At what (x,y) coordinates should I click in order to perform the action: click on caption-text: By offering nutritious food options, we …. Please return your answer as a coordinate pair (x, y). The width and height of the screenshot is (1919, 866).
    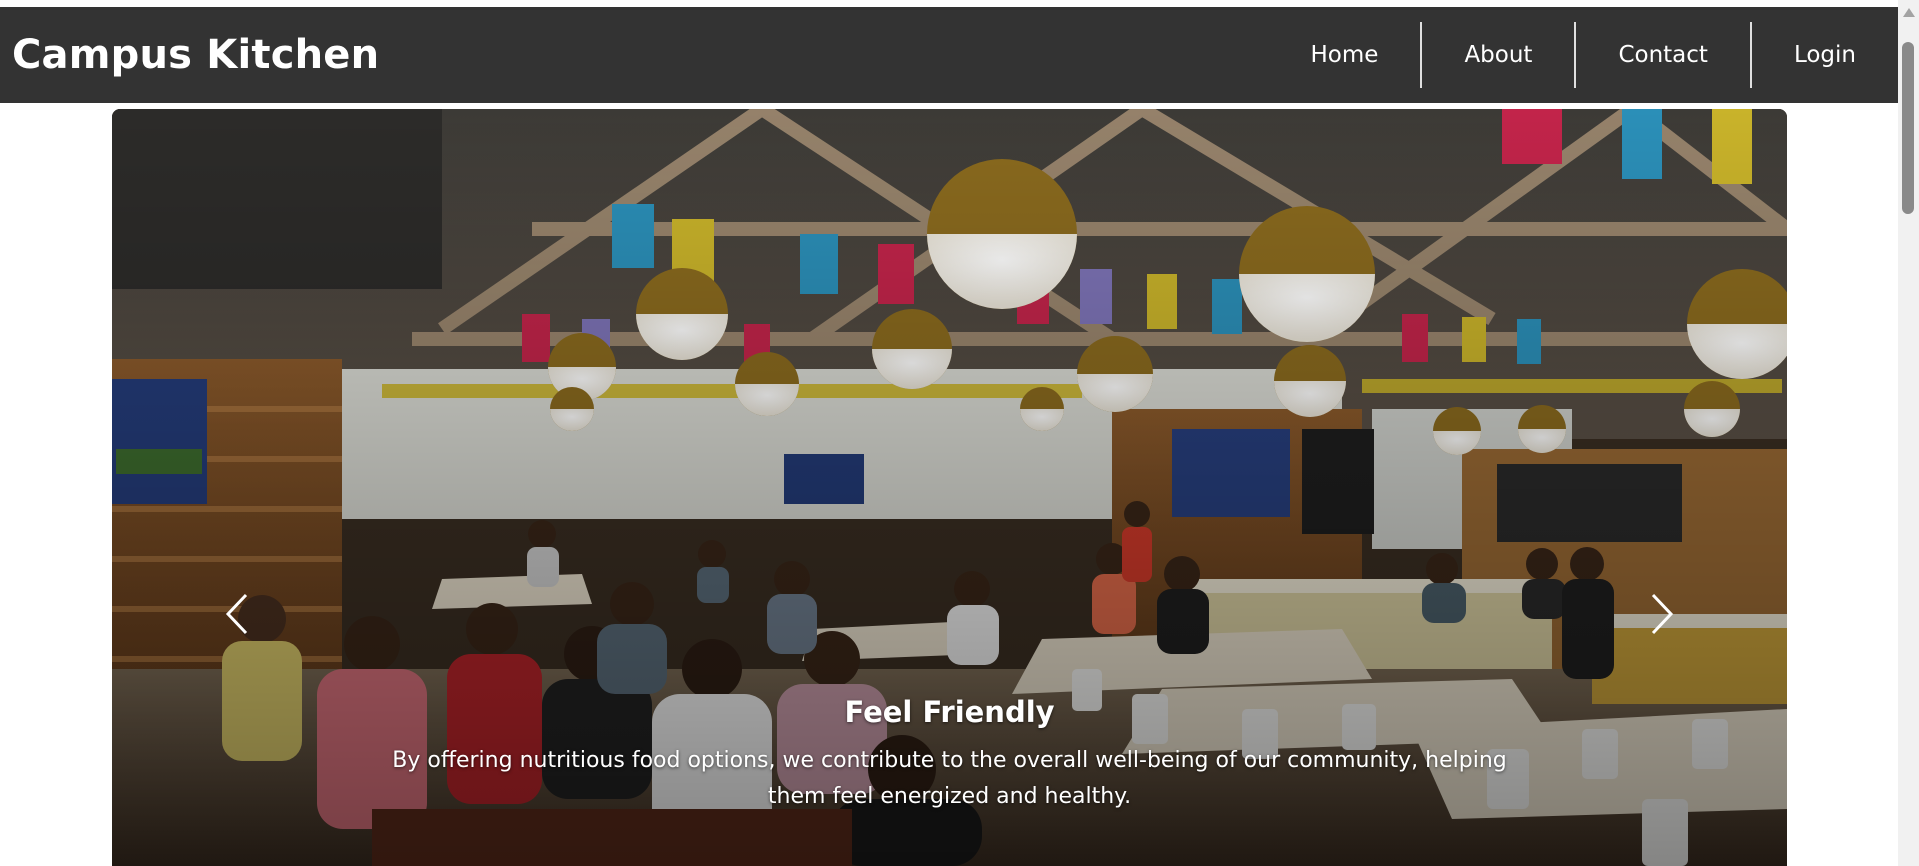
    Looking at the image, I should click on (949, 778).